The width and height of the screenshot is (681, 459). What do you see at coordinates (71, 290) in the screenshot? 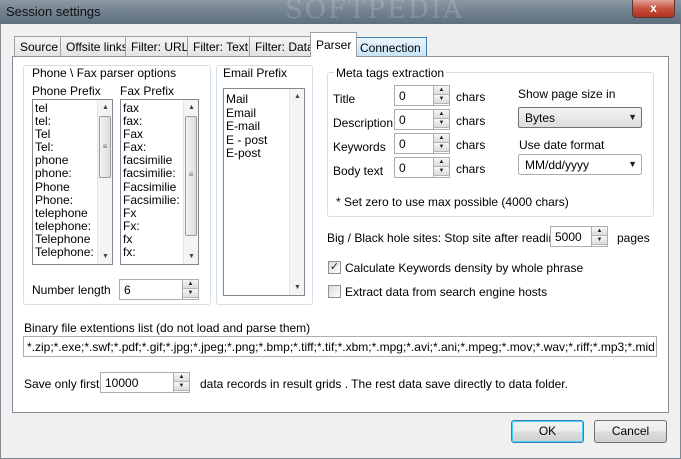
I see `number-length-label: Number length` at bounding box center [71, 290].